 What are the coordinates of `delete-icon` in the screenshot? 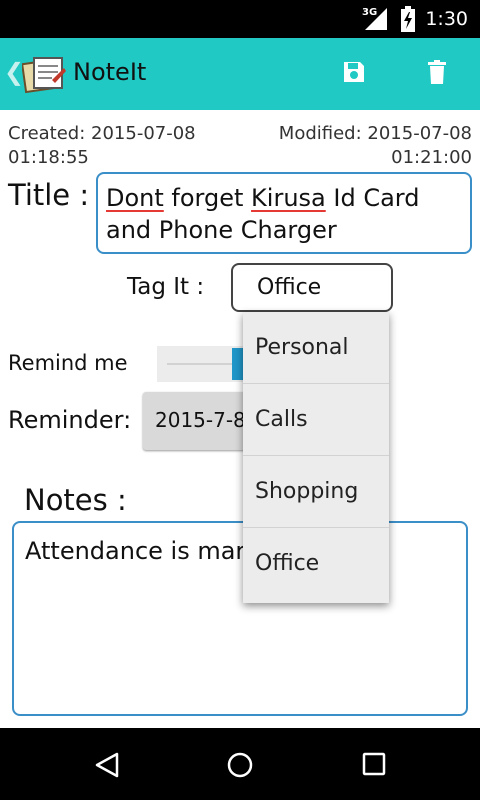 It's located at (437, 72).